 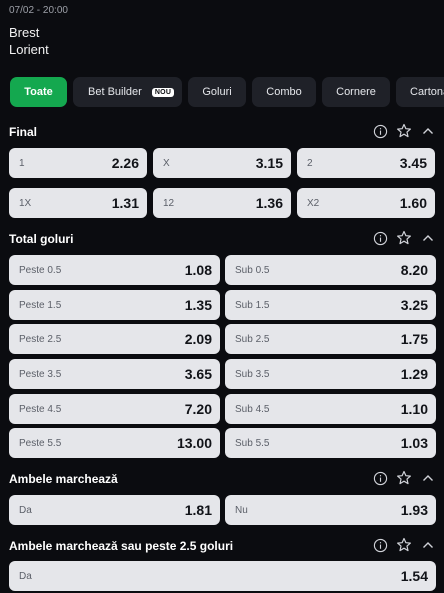 I want to click on odd-value: 1.29, so click(x=414, y=374).